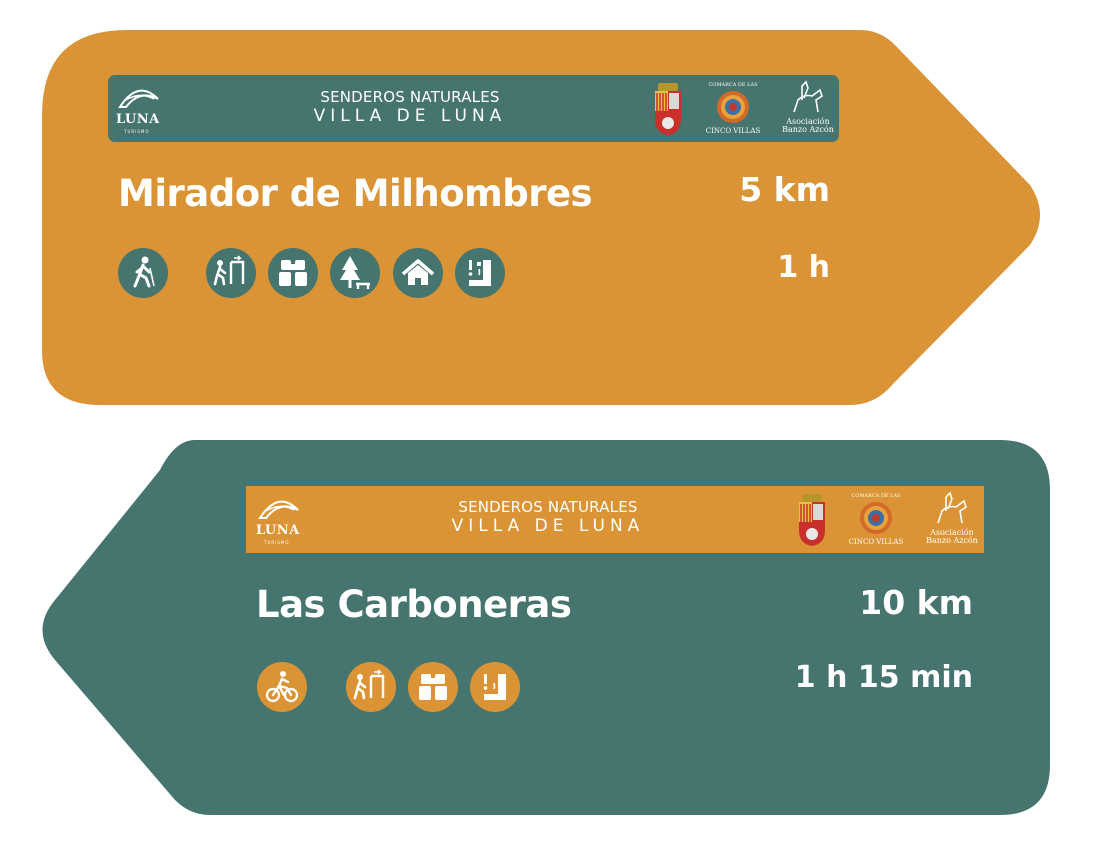 The width and height of the screenshot is (1100, 850). Describe the element at coordinates (414, 604) in the screenshot. I see `sign2-title: Las Carboneras` at that location.